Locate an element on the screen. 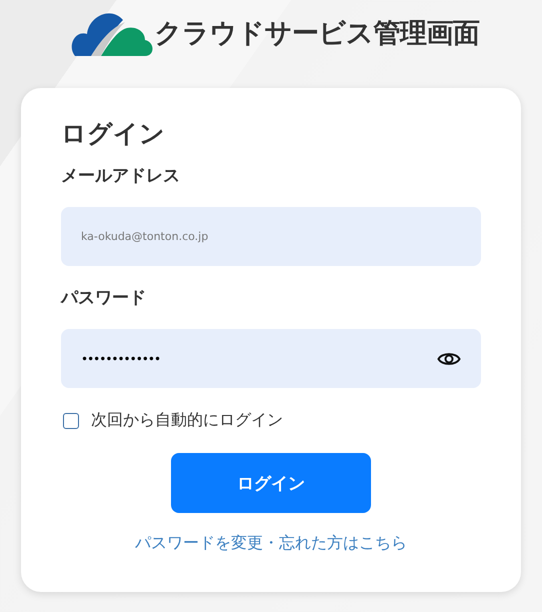  field-label: メールアドレス is located at coordinates (121, 176).